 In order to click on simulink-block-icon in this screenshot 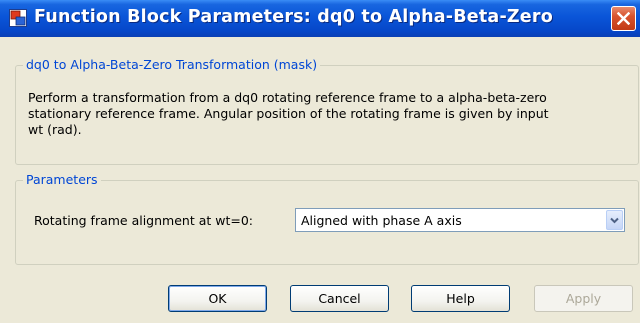, I will do `click(18, 18)`.